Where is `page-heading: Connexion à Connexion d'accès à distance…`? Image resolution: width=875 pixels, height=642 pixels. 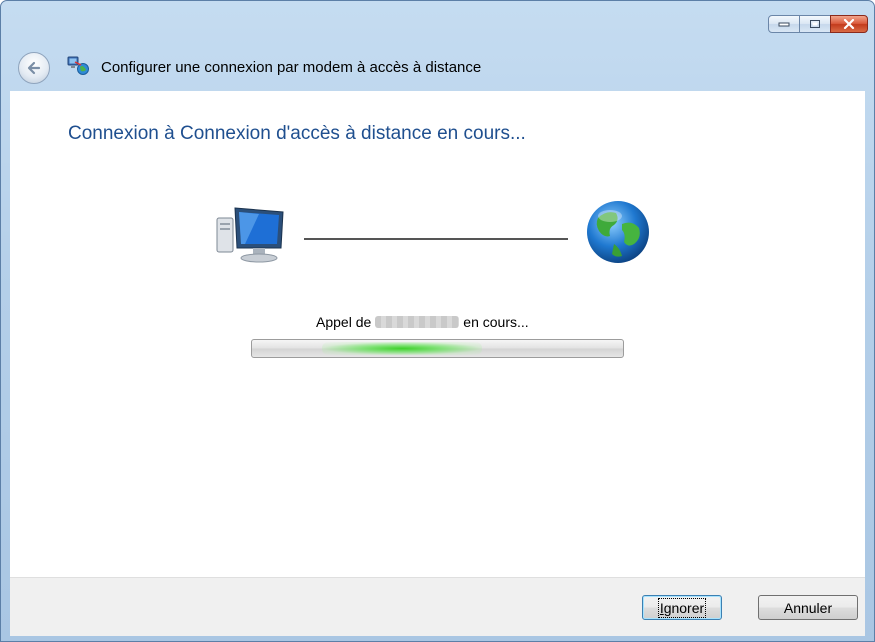 page-heading: Connexion à Connexion d'accès à distance… is located at coordinates (297, 133).